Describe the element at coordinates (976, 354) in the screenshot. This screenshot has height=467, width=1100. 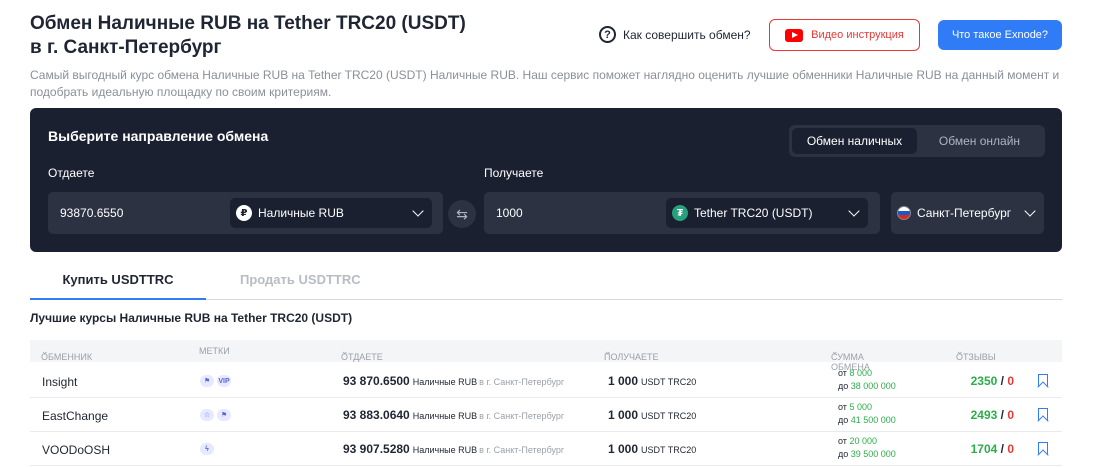
I see `column-reviews: ОТЗЫВЫ ⌄` at that location.